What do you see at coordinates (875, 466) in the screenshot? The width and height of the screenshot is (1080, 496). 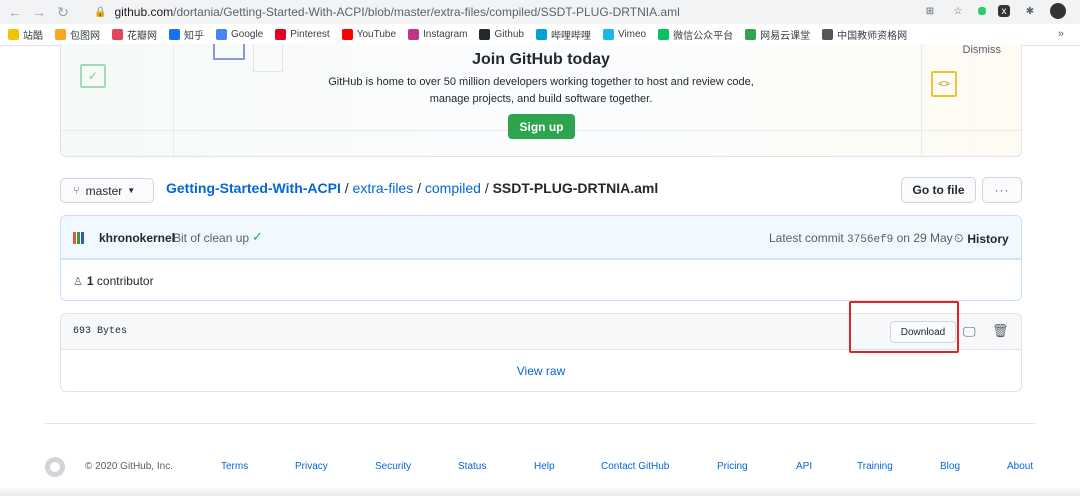 I see `footer-link: Training` at bounding box center [875, 466].